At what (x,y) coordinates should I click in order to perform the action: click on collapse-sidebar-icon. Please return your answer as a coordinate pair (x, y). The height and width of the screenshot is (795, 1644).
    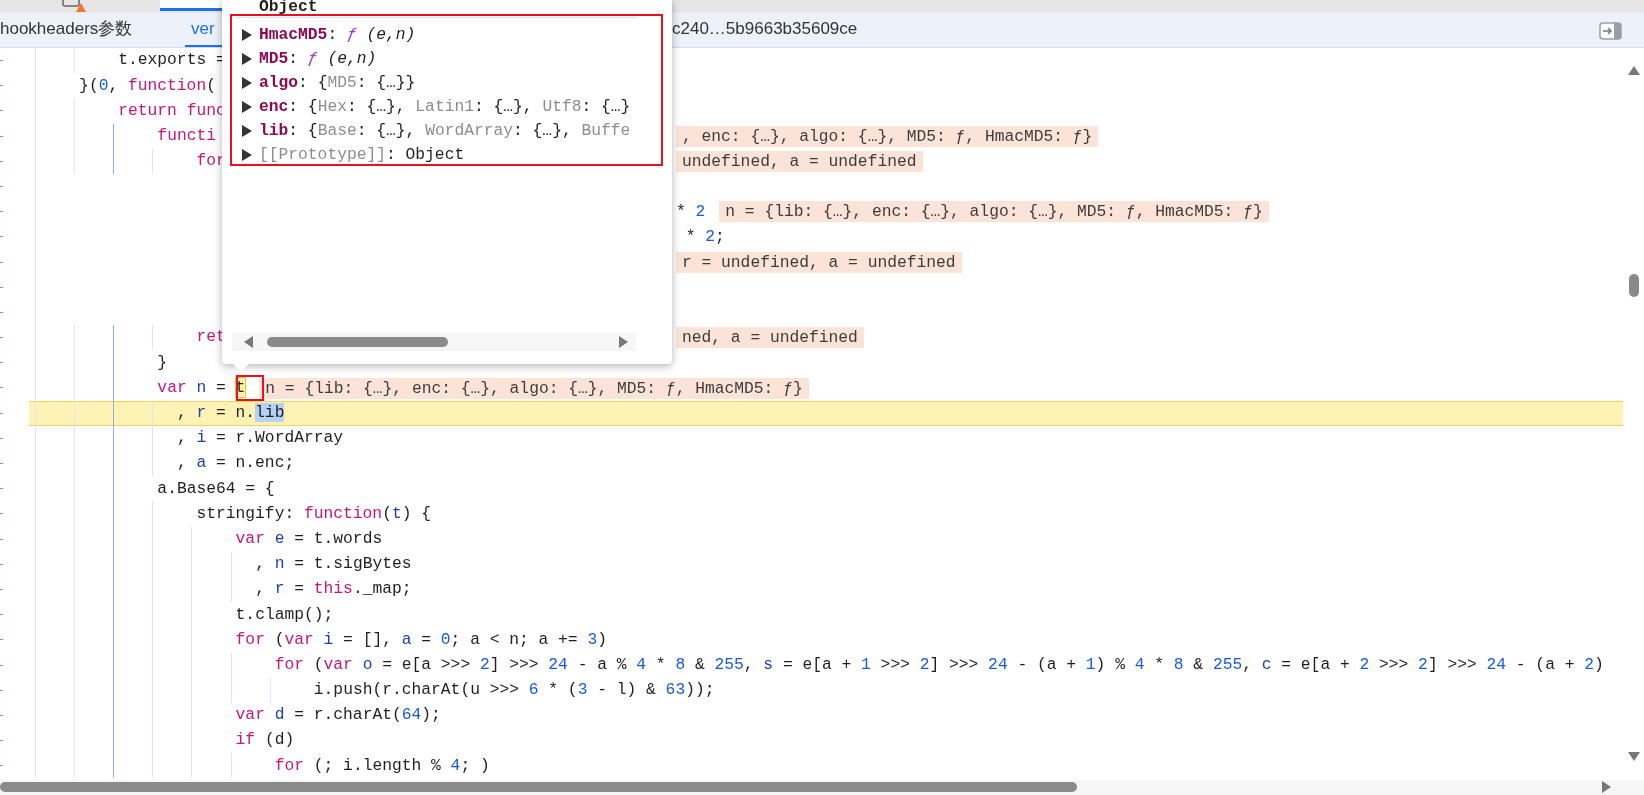
    Looking at the image, I should click on (1610, 31).